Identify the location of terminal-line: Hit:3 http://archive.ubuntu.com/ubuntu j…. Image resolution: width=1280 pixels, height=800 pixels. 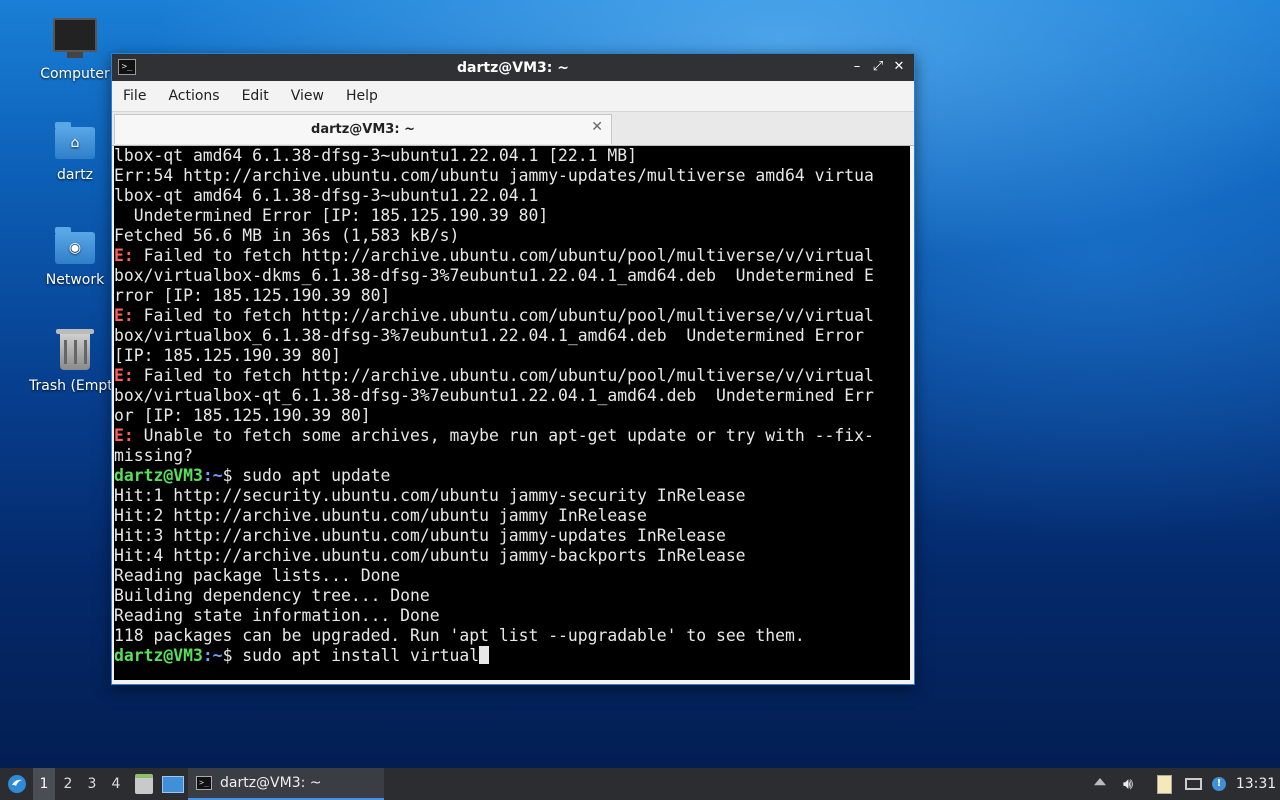
(512, 536).